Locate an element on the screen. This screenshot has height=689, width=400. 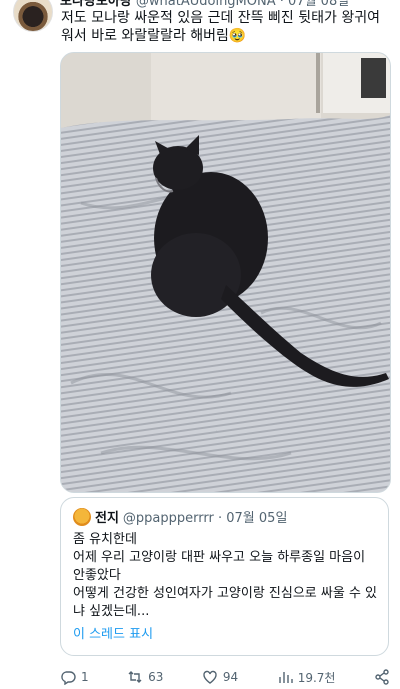
retweet-icon is located at coordinates (135, 677).